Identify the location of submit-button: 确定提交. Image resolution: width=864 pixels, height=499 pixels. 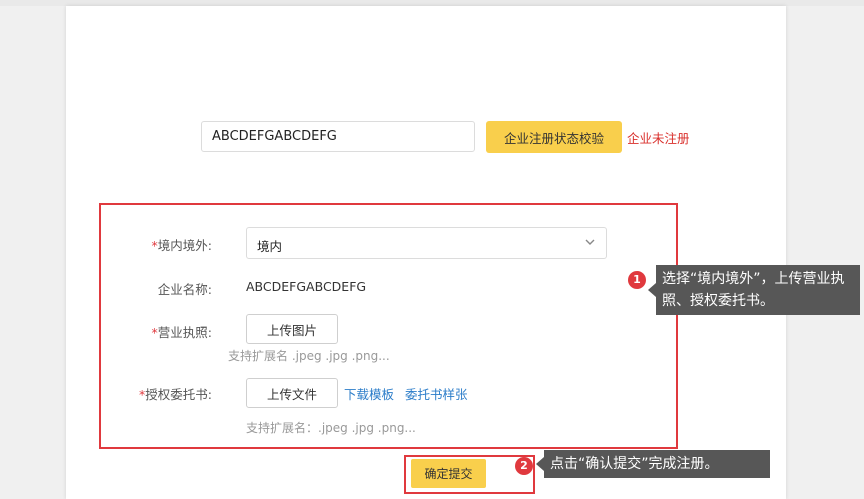
(448, 473).